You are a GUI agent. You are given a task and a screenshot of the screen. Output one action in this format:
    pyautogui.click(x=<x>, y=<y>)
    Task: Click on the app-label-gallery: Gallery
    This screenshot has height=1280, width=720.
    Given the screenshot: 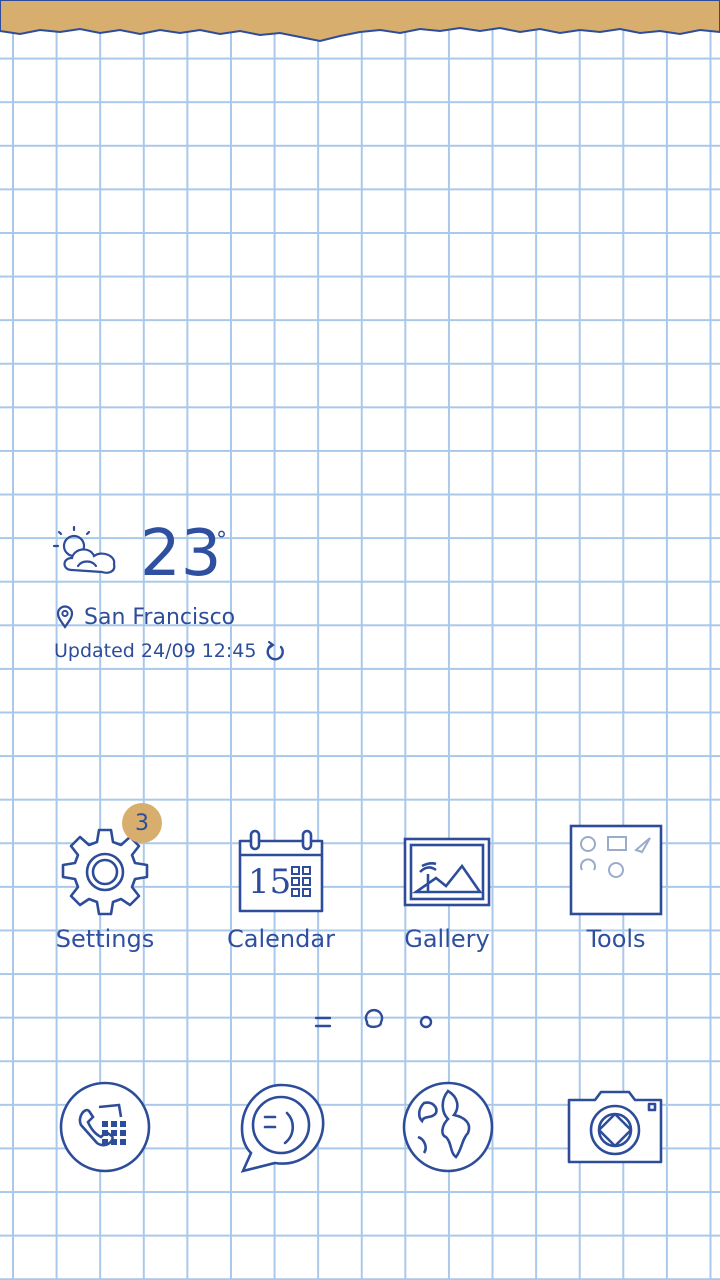 What is the action you would take?
    pyautogui.click(x=447, y=939)
    